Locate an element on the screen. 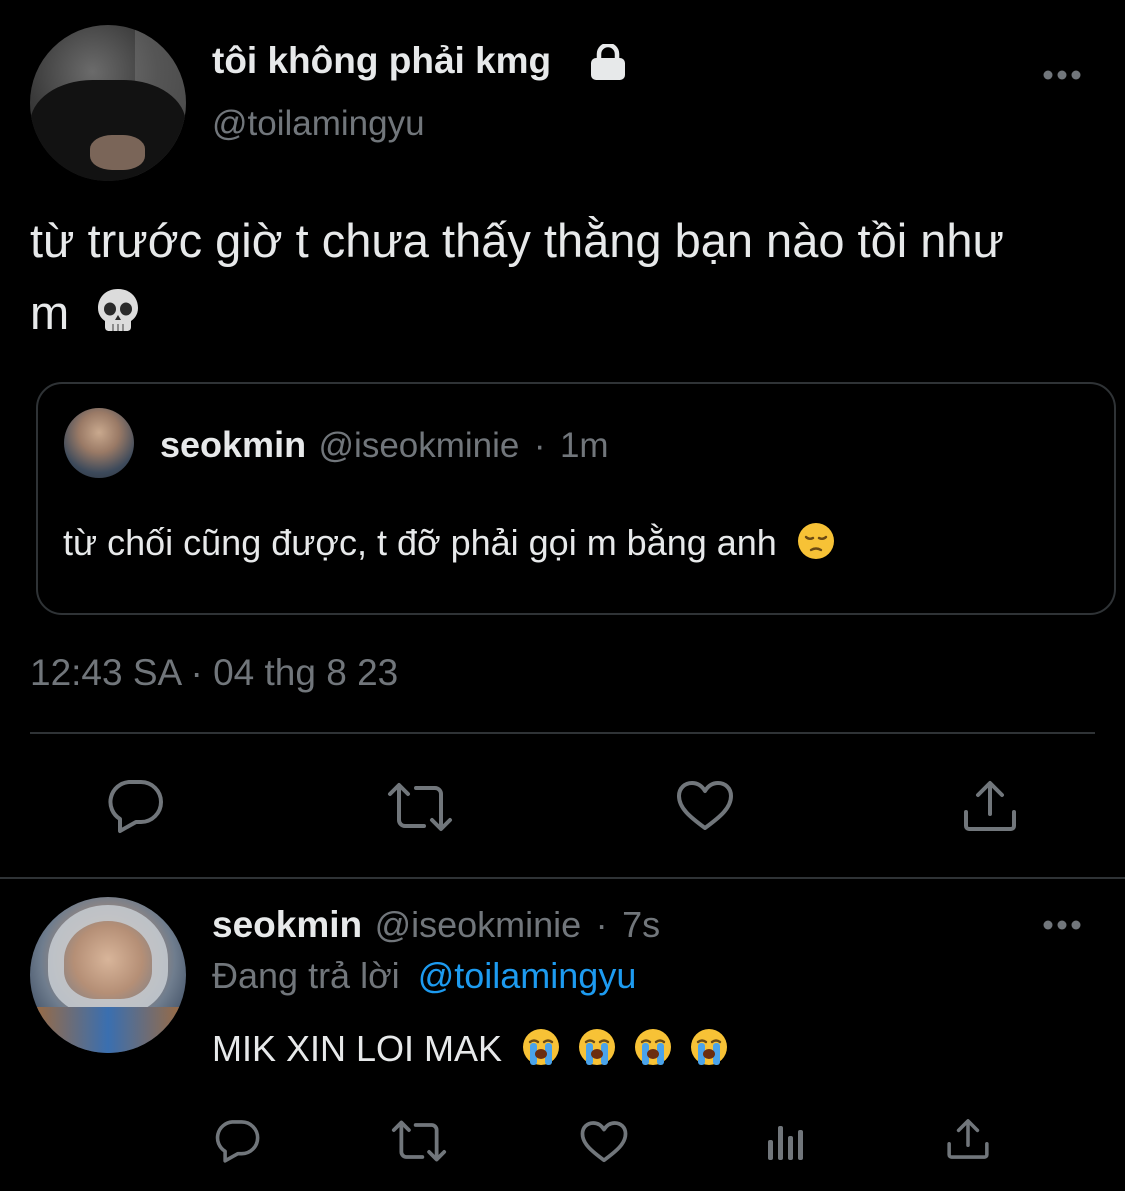  lock-icon is located at coordinates (608, 61).